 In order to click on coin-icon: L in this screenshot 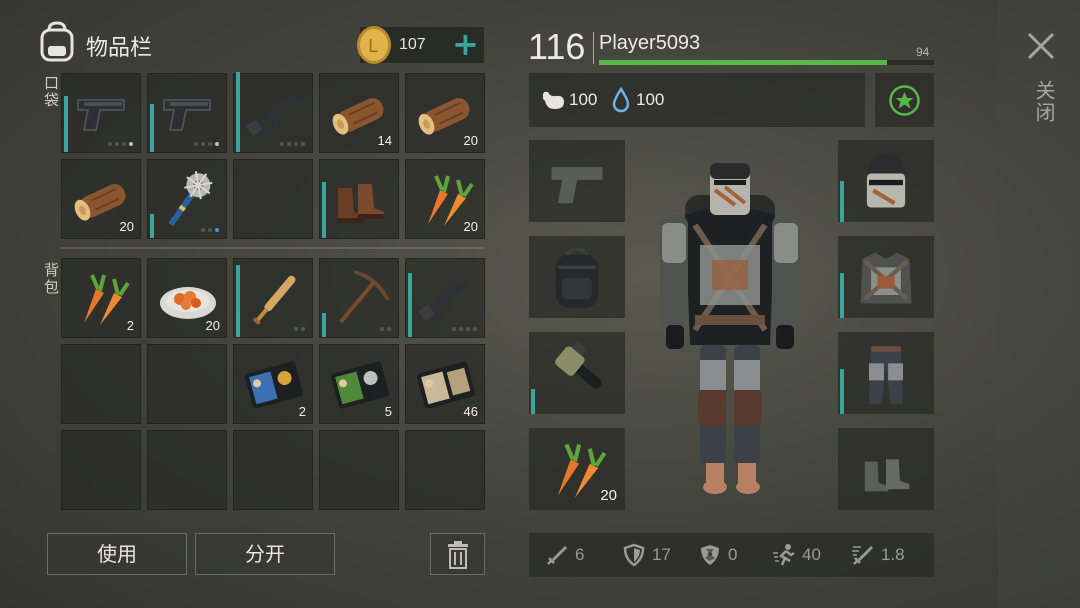, I will do `click(374, 45)`.